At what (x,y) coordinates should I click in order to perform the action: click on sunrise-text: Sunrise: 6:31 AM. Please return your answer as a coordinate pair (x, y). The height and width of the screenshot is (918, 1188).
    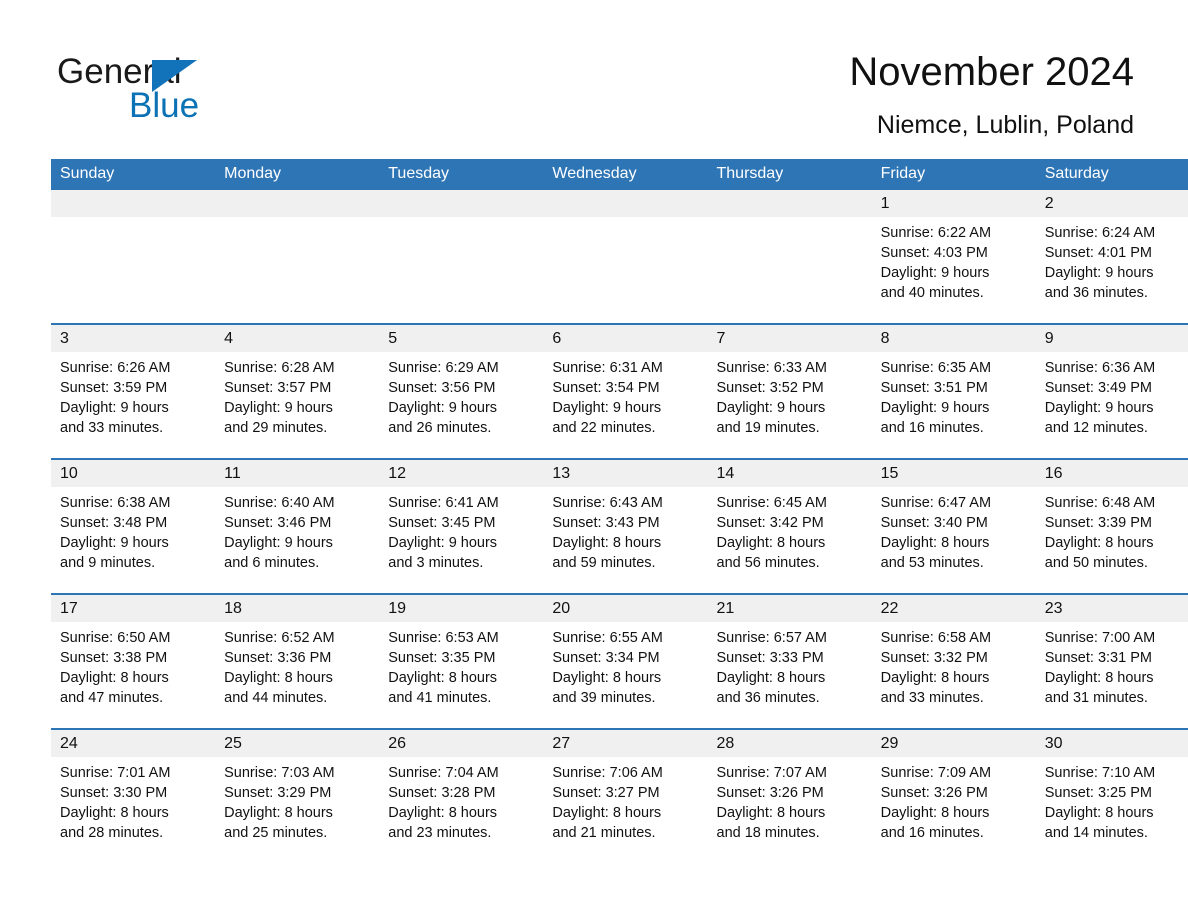
    Looking at the image, I should click on (607, 368).